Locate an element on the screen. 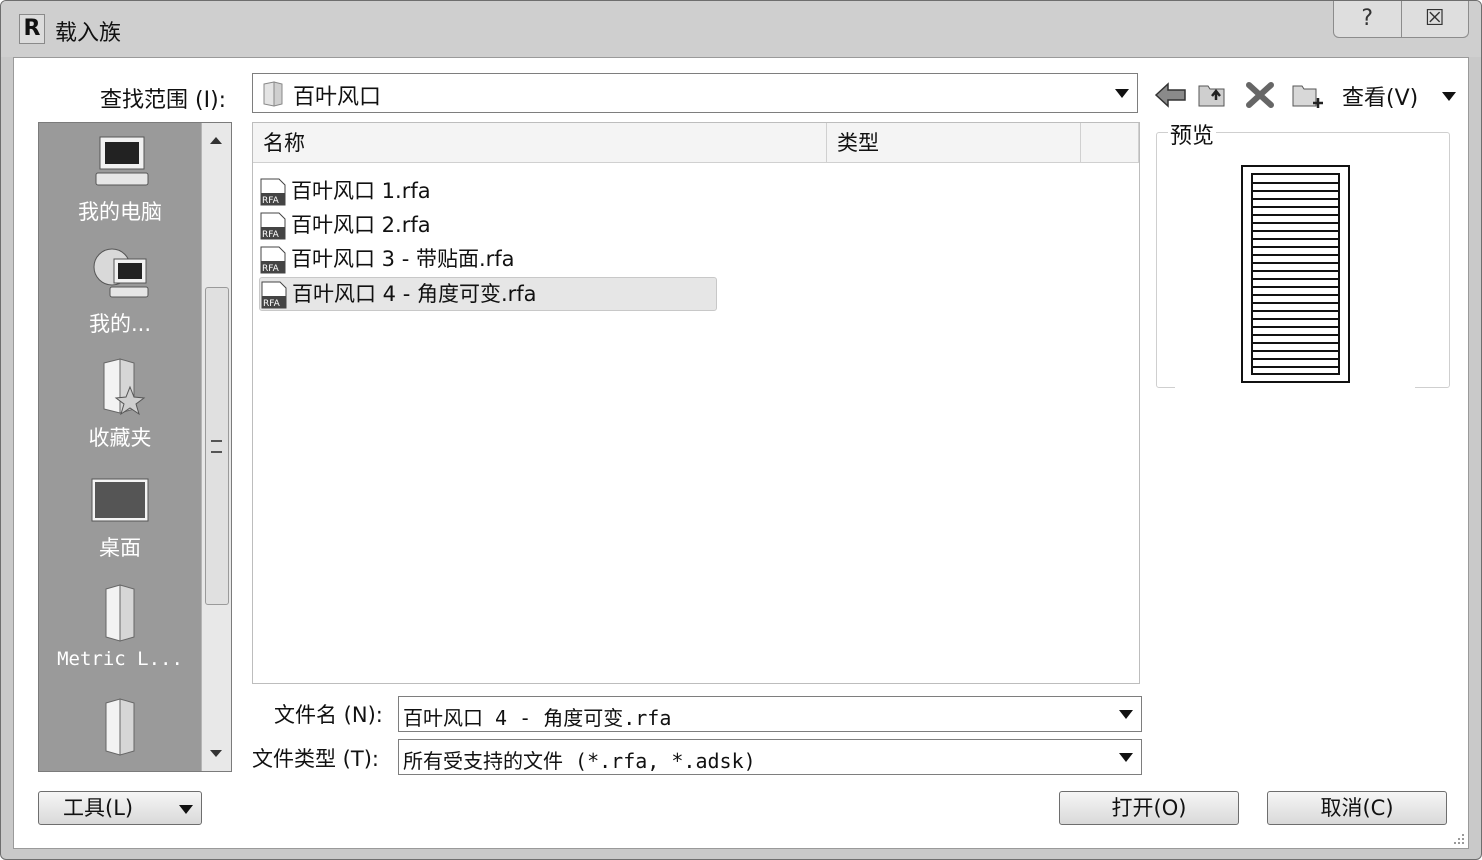  places-item-favorites: 收藏夹 is located at coordinates (120, 404).